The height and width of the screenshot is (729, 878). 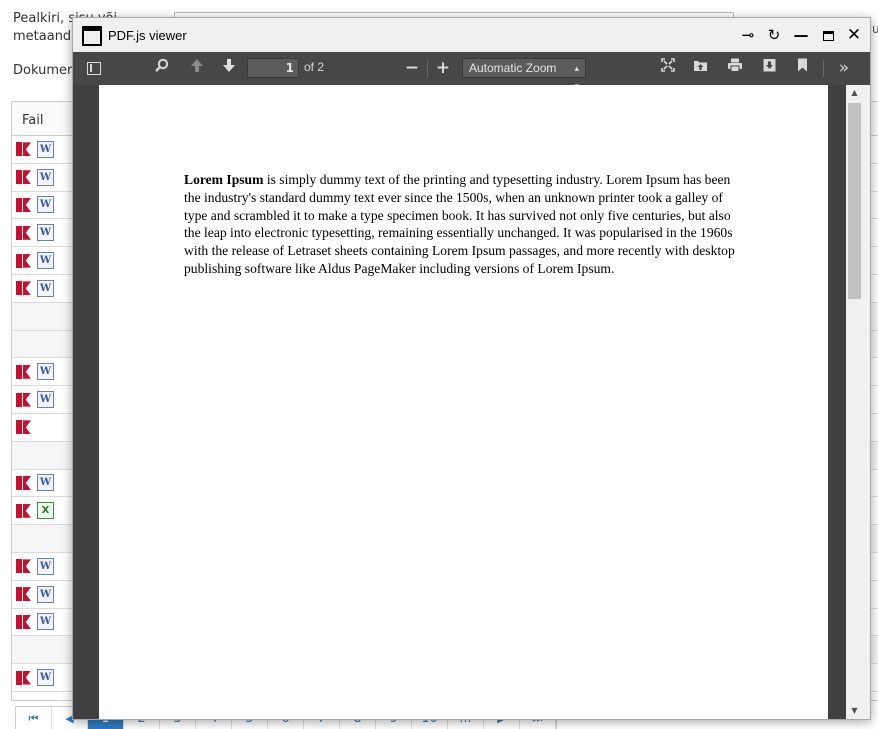 I want to click on minimize-button: —, so click(x=801, y=35).